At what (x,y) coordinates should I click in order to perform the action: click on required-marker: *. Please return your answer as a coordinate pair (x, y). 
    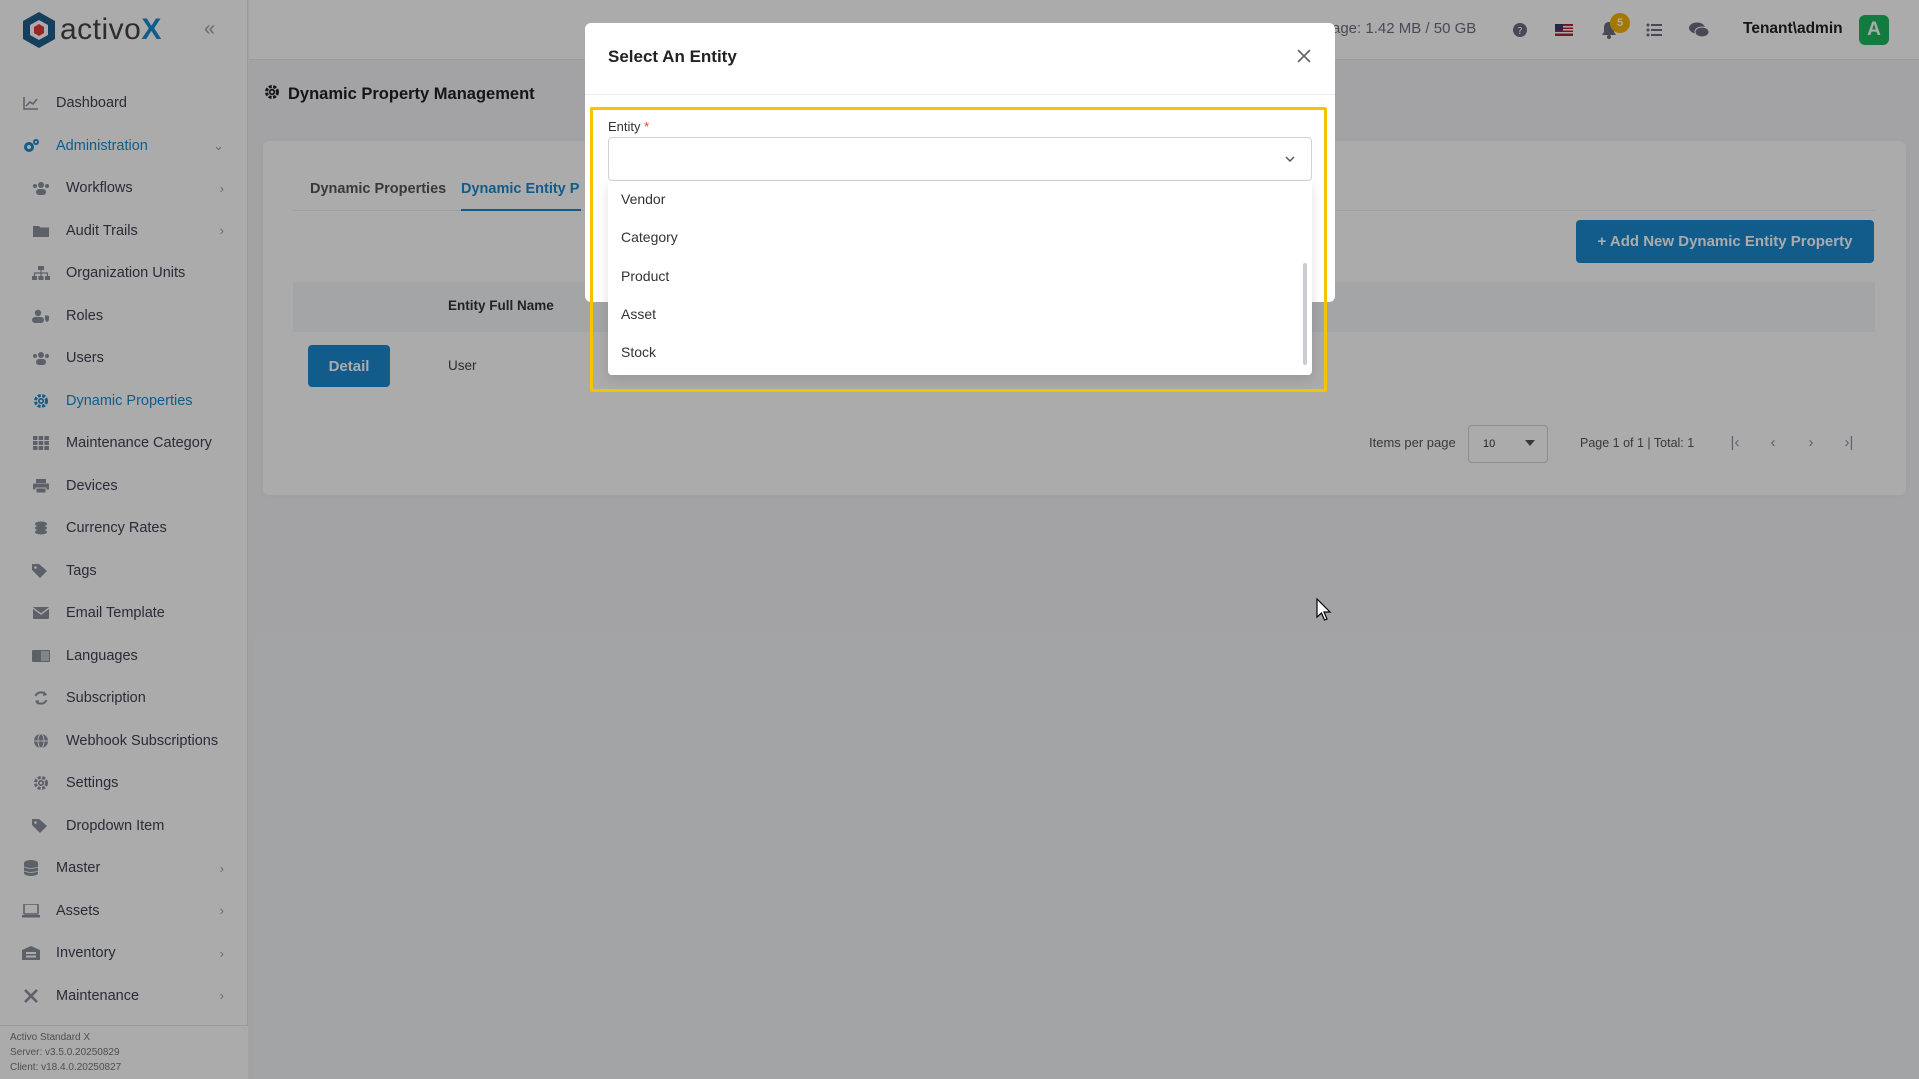
    Looking at the image, I should click on (647, 126).